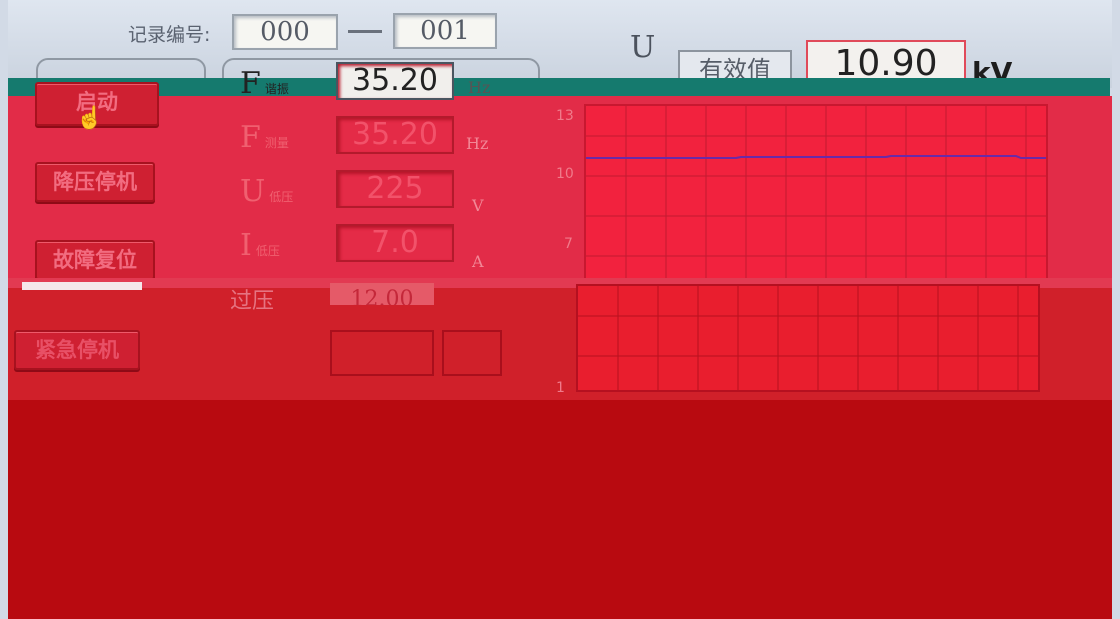  What do you see at coordinates (445, 31) in the screenshot?
I see `record-number-part2: 001` at bounding box center [445, 31].